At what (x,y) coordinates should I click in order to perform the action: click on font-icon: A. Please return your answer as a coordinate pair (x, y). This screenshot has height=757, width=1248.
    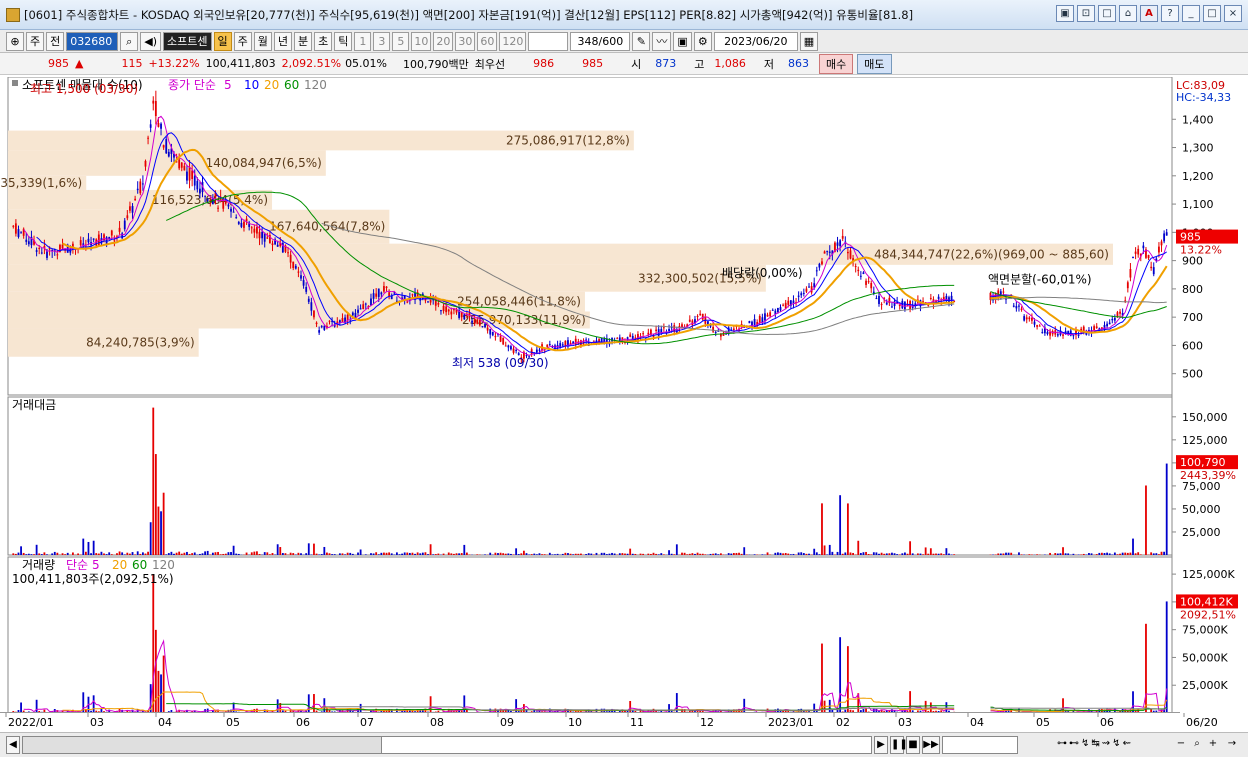
    Looking at the image, I should click on (1149, 13).